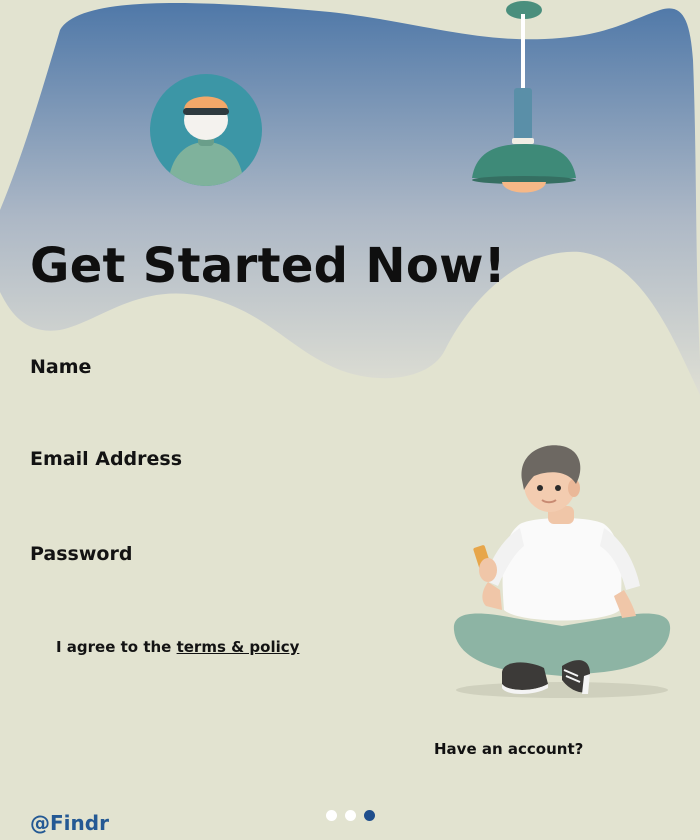 Image resolution: width=700 pixels, height=840 pixels. I want to click on password-label: Password, so click(81, 554).